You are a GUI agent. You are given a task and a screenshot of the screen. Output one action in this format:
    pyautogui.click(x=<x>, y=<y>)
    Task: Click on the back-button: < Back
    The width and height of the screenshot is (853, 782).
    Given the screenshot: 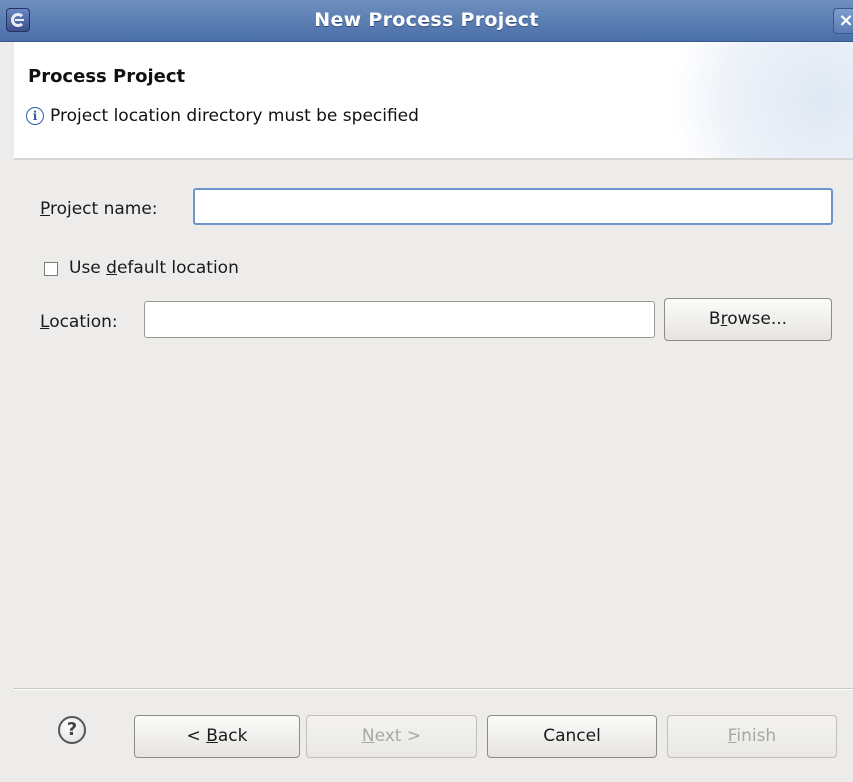 What is the action you would take?
    pyautogui.click(x=217, y=736)
    